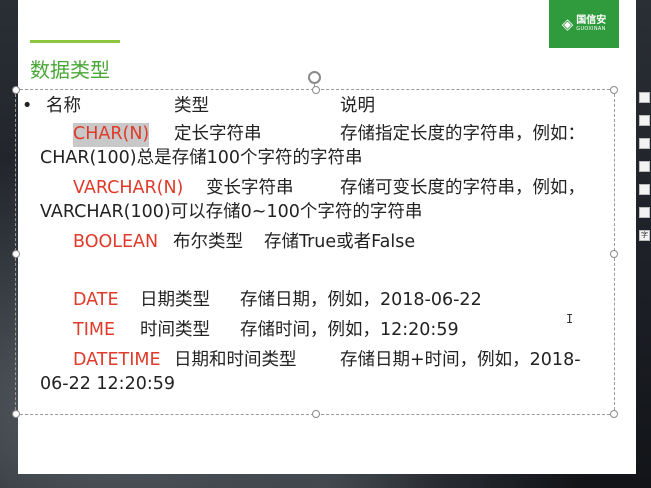 The width and height of the screenshot is (651, 488). Describe the element at coordinates (175, 330) in the screenshot. I see `type-kind: 时间类型` at that location.